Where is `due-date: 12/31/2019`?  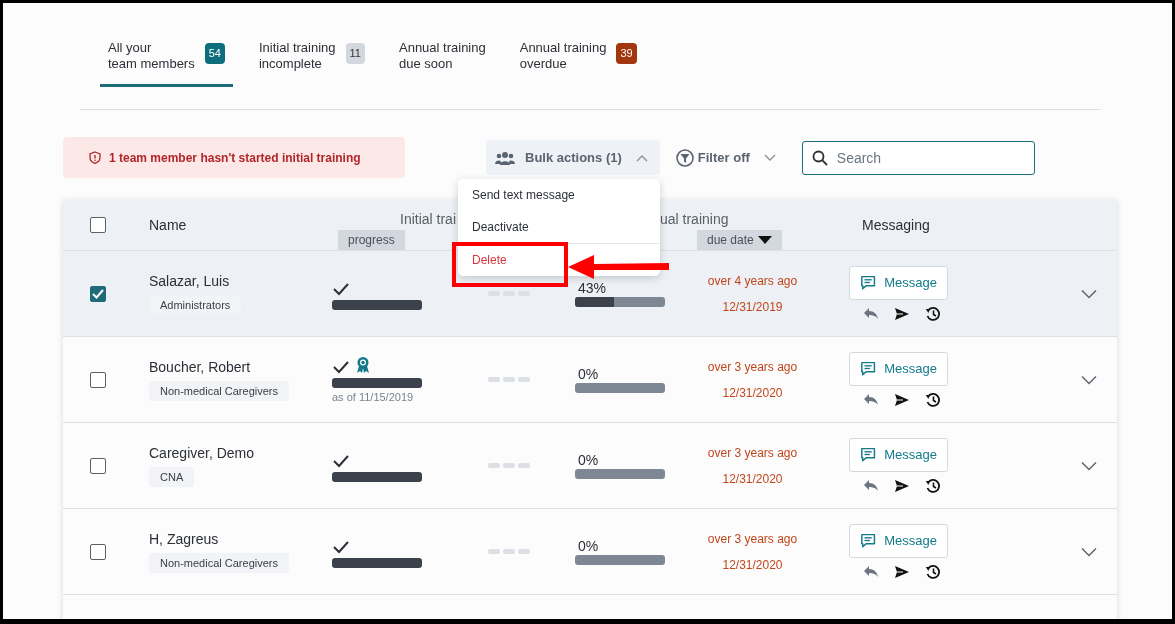 due-date: 12/31/2019 is located at coordinates (752, 306).